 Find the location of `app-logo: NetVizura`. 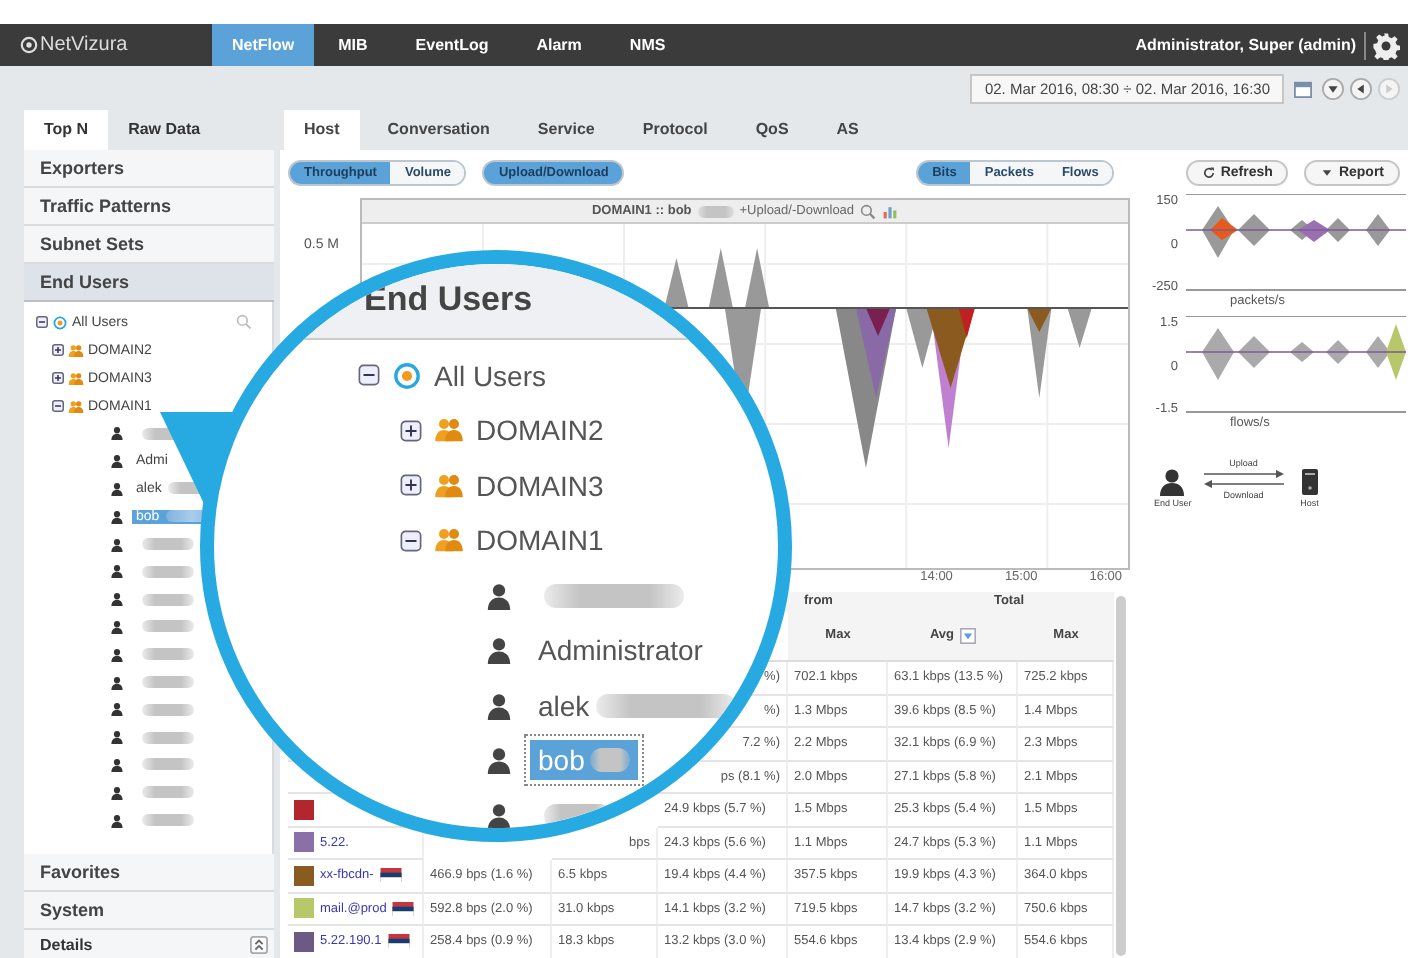

app-logo: NetVizura is located at coordinates (84, 45).